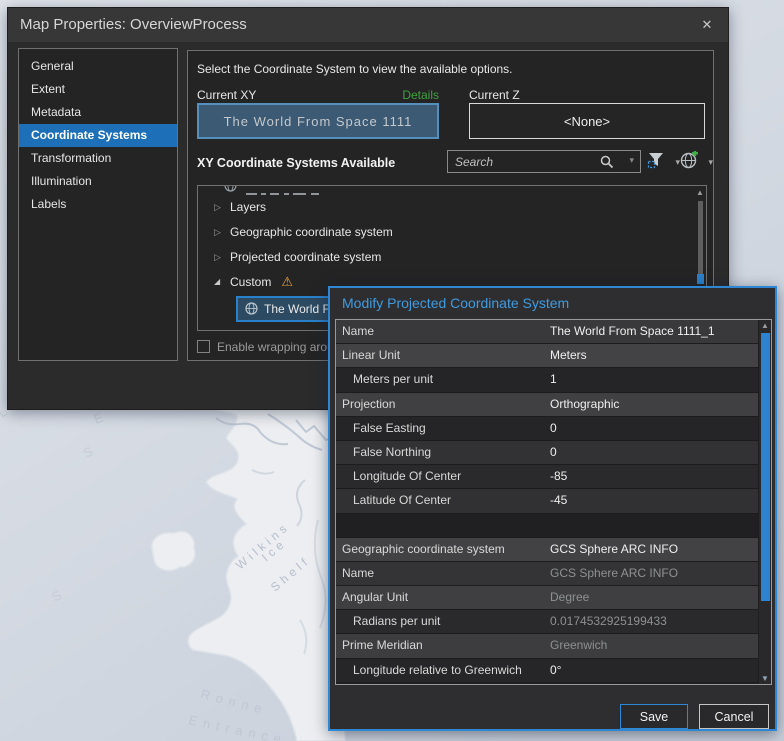 This screenshot has width=784, height=741. Describe the element at coordinates (56, 112) in the screenshot. I see `sidebar-item-label: Metadata` at that location.